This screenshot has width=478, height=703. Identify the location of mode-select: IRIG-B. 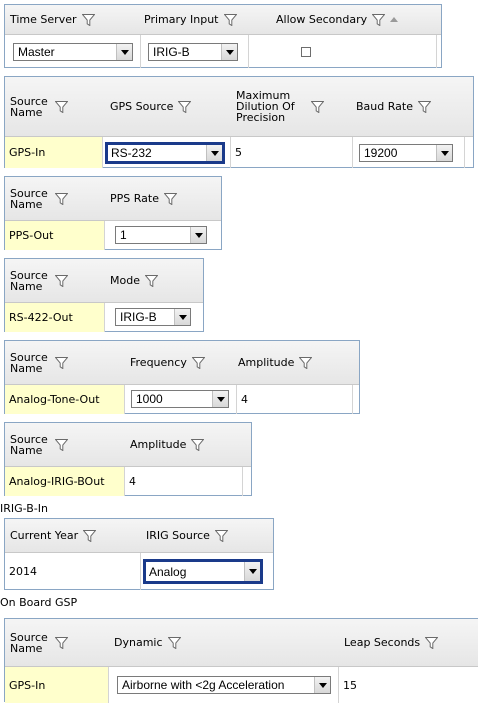
(153, 317).